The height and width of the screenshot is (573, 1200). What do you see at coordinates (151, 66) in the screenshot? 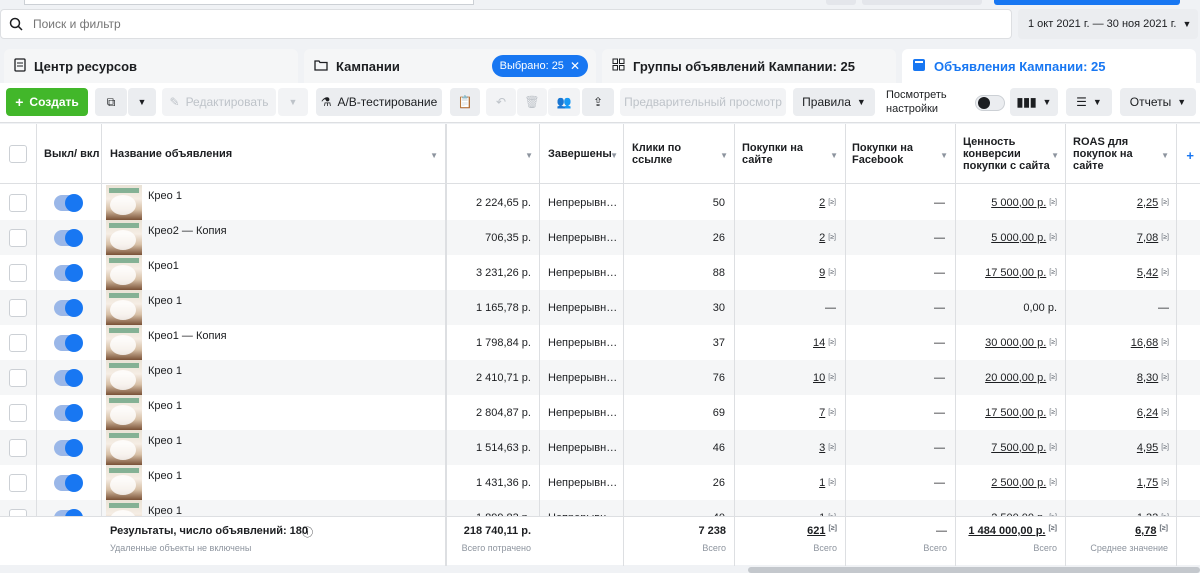
I see `tab-resource-center: Центр ресурсов` at bounding box center [151, 66].